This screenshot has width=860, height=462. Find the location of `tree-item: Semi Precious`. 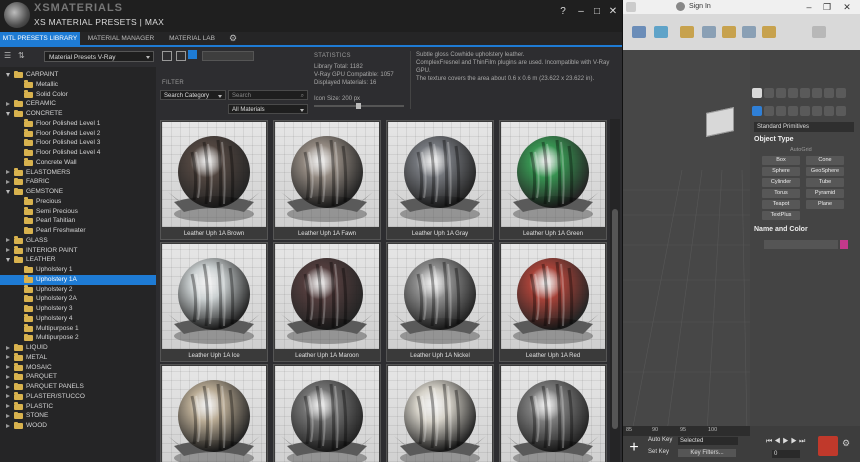

tree-item: Semi Precious is located at coordinates (78, 212).